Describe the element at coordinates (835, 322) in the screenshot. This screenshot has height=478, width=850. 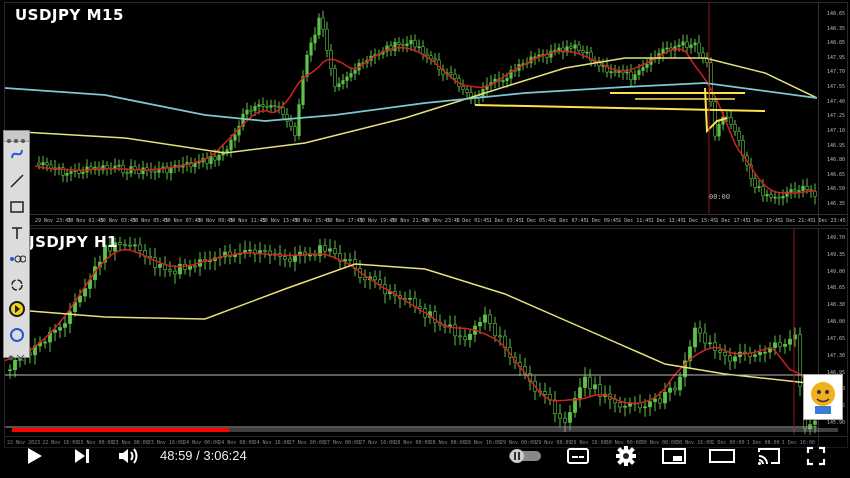
I see `price-tick: 148.00` at that location.